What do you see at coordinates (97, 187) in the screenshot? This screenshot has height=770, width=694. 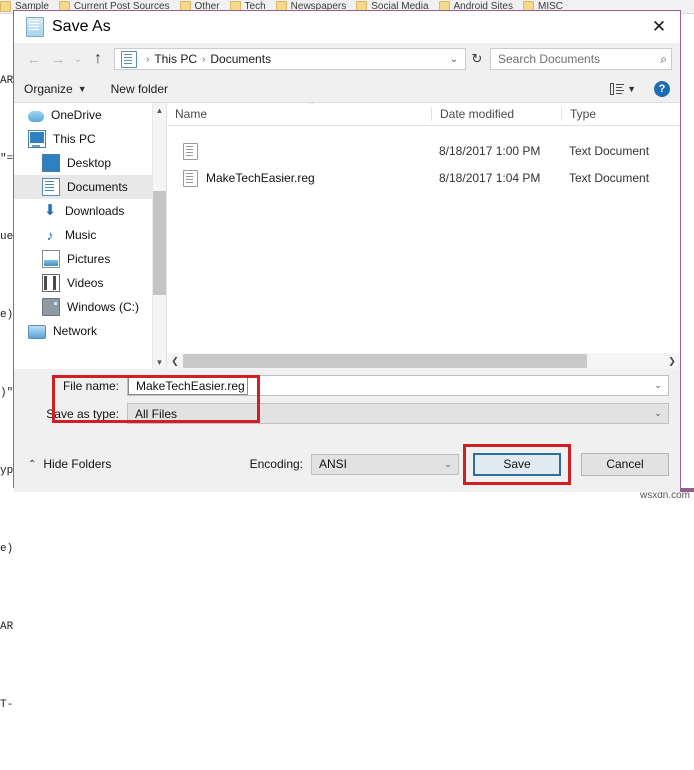 I see `sidebar-item-label: Documents` at bounding box center [97, 187].